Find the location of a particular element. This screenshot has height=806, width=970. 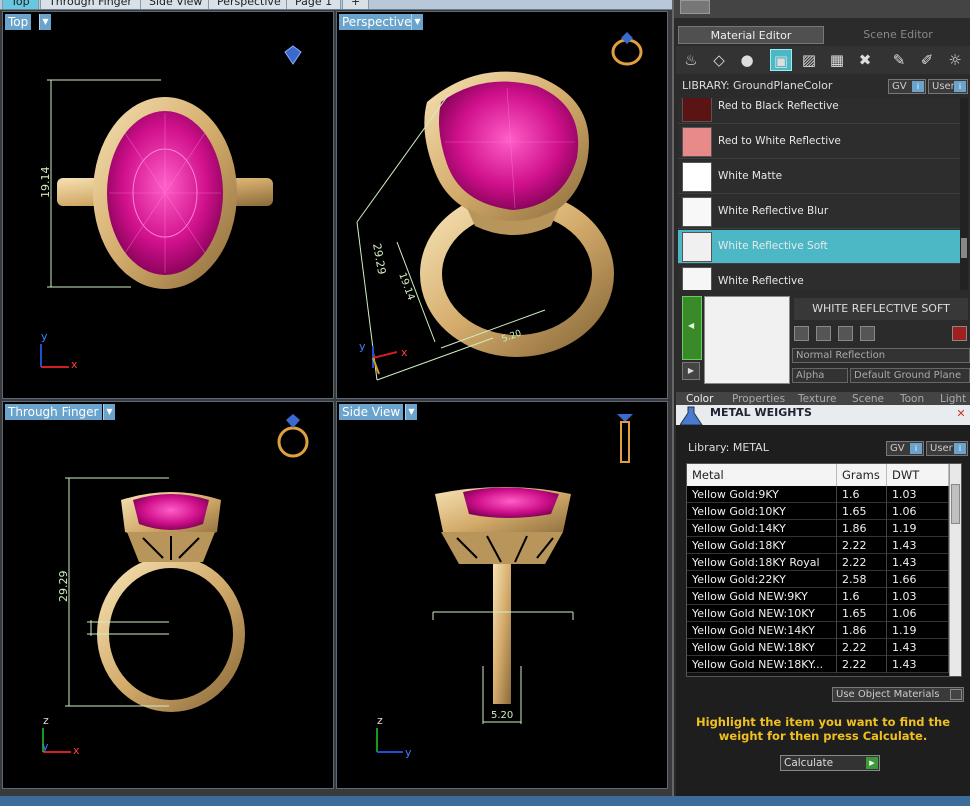

table-row: Yellow Gold NEW:14KY 1.86 1.19 is located at coordinates (818, 630).